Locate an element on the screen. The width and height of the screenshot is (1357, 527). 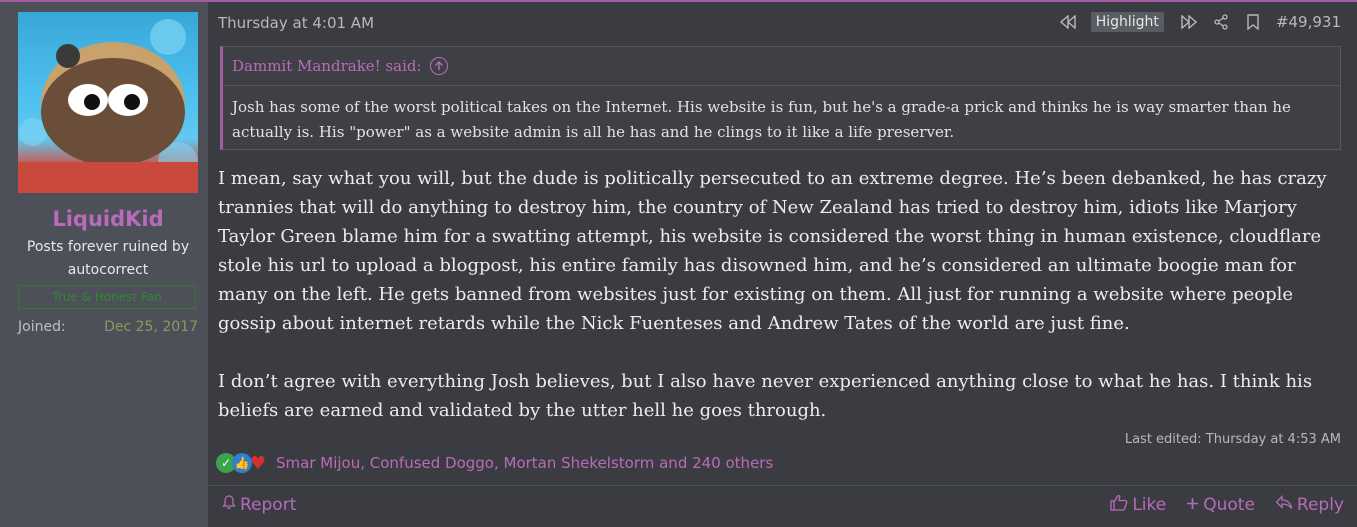
quote-header: Dammit Mandrake! said: is located at coordinates (781, 66).